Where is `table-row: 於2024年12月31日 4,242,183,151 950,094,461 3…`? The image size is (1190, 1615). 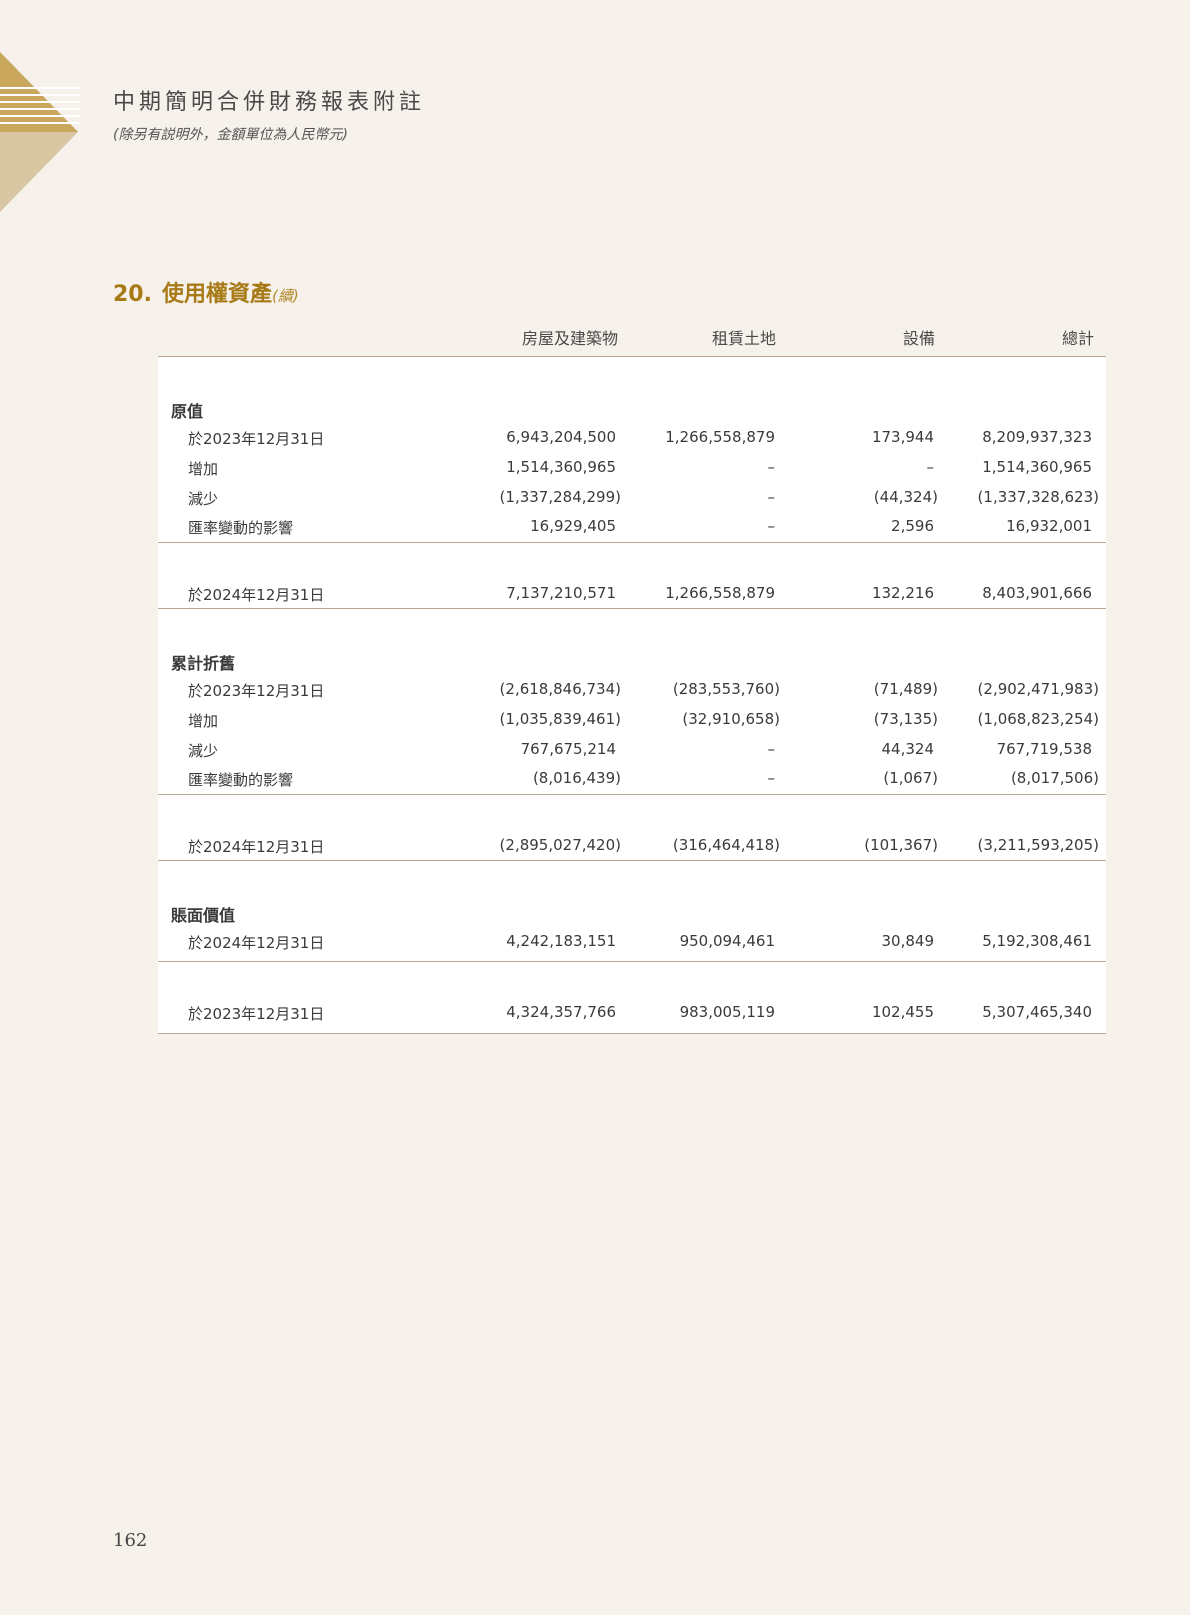 table-row: 於2024年12月31日 4,242,183,151 950,094,461 3… is located at coordinates (632, 943).